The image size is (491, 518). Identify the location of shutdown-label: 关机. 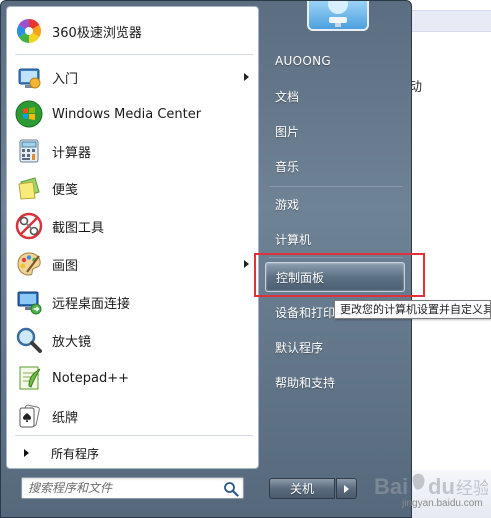
(301, 489).